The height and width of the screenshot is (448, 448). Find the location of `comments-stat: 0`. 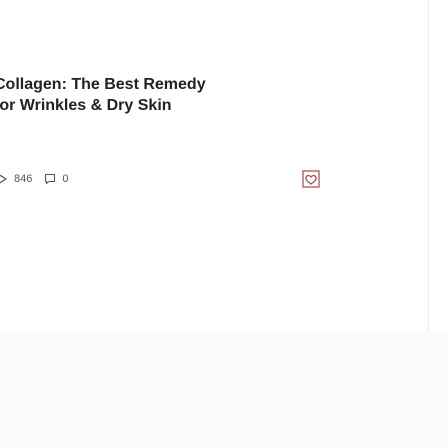

comments-stat: 0 is located at coordinates (50, 179).